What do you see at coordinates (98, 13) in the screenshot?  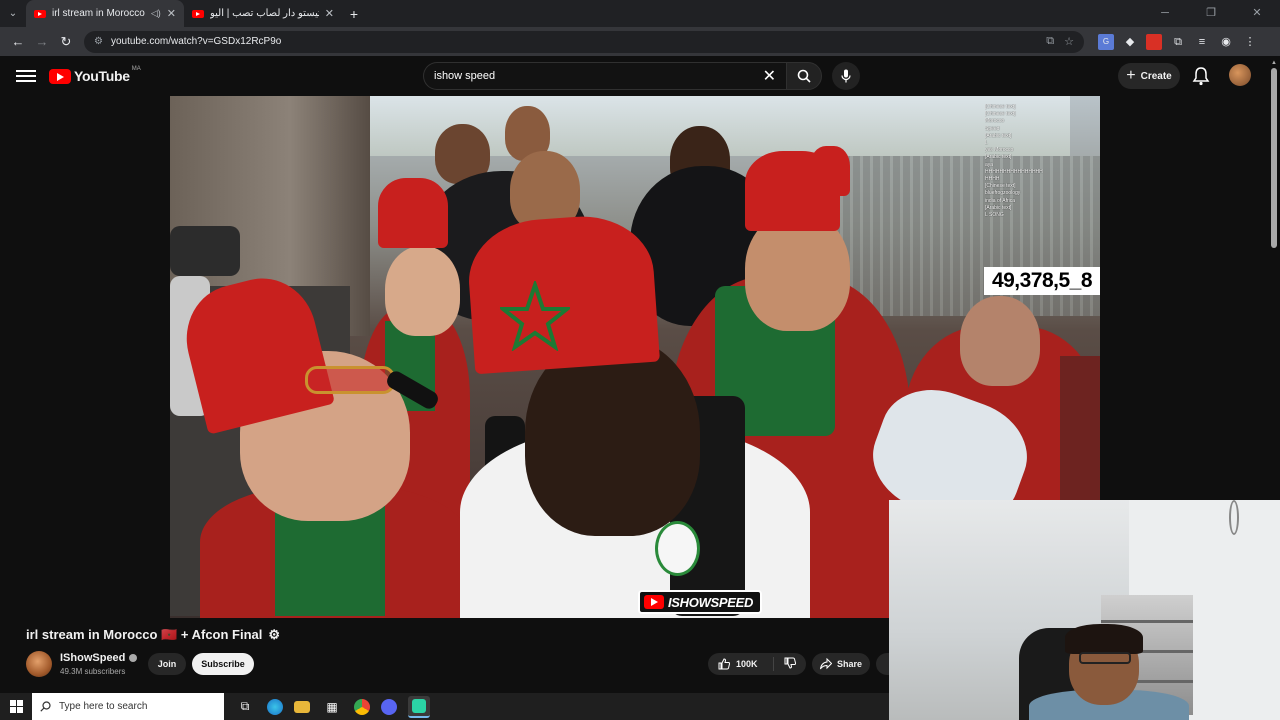 I see `tab-title: irl stream in Morocco 🇲🇦 -` at bounding box center [98, 13].